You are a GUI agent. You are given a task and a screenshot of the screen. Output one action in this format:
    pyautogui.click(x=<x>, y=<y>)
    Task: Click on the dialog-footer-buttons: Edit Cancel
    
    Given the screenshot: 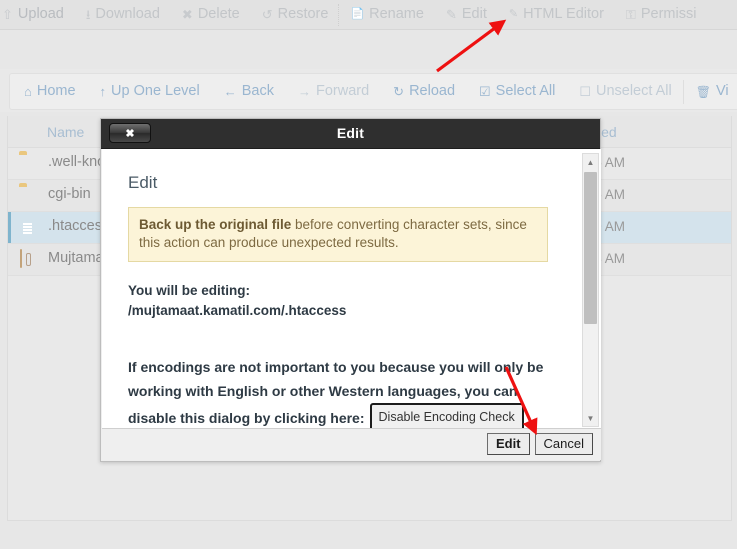 What is the action you would take?
    pyautogui.click(x=539, y=444)
    